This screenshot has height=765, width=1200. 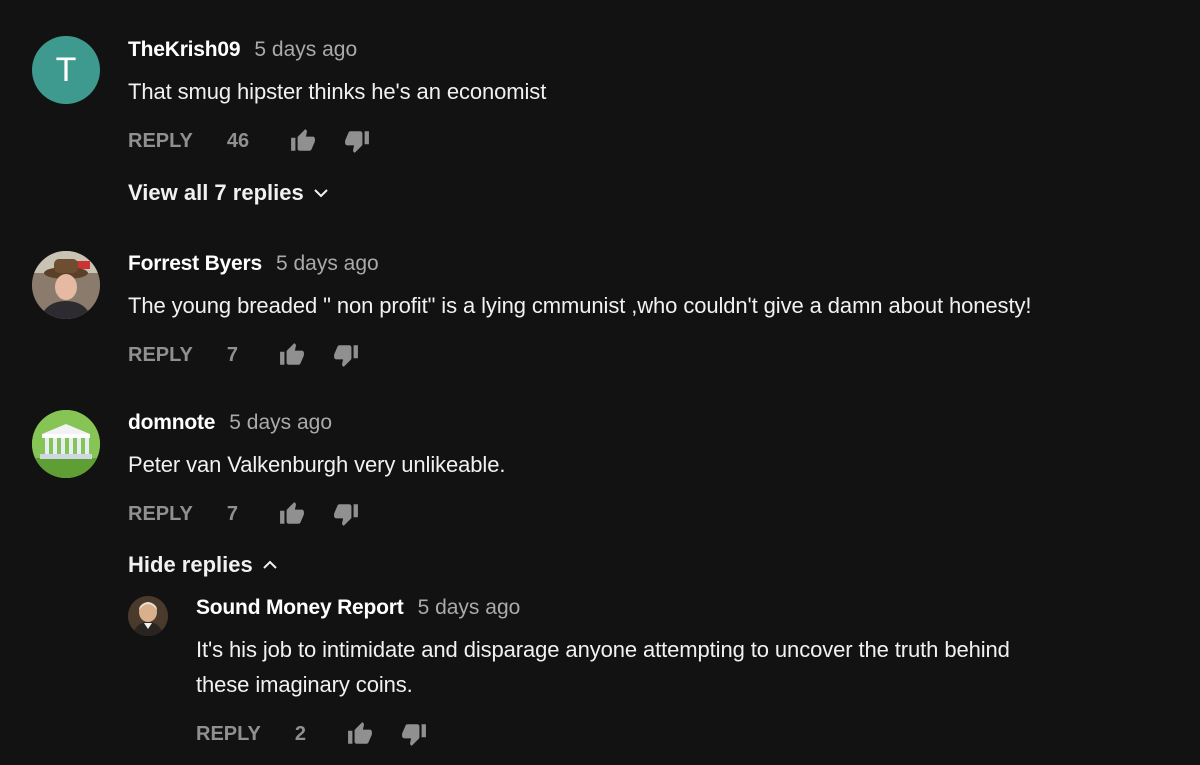 I want to click on author-name: TheKrish09, so click(x=184, y=50).